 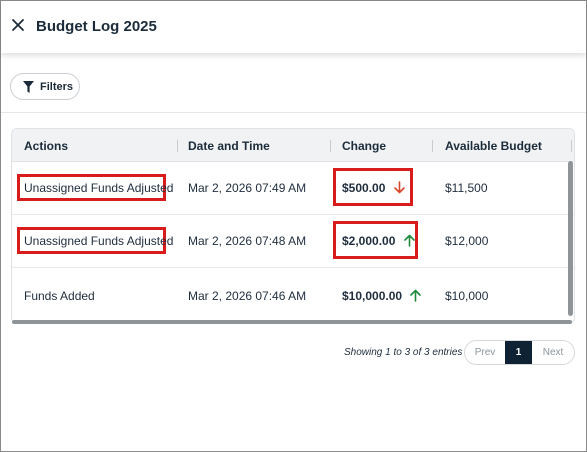 I want to click on vertical-scrollbar, so click(x=570, y=238).